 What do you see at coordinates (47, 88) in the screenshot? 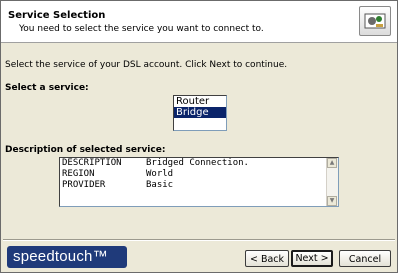
I see `service-label: Select a service:` at bounding box center [47, 88].